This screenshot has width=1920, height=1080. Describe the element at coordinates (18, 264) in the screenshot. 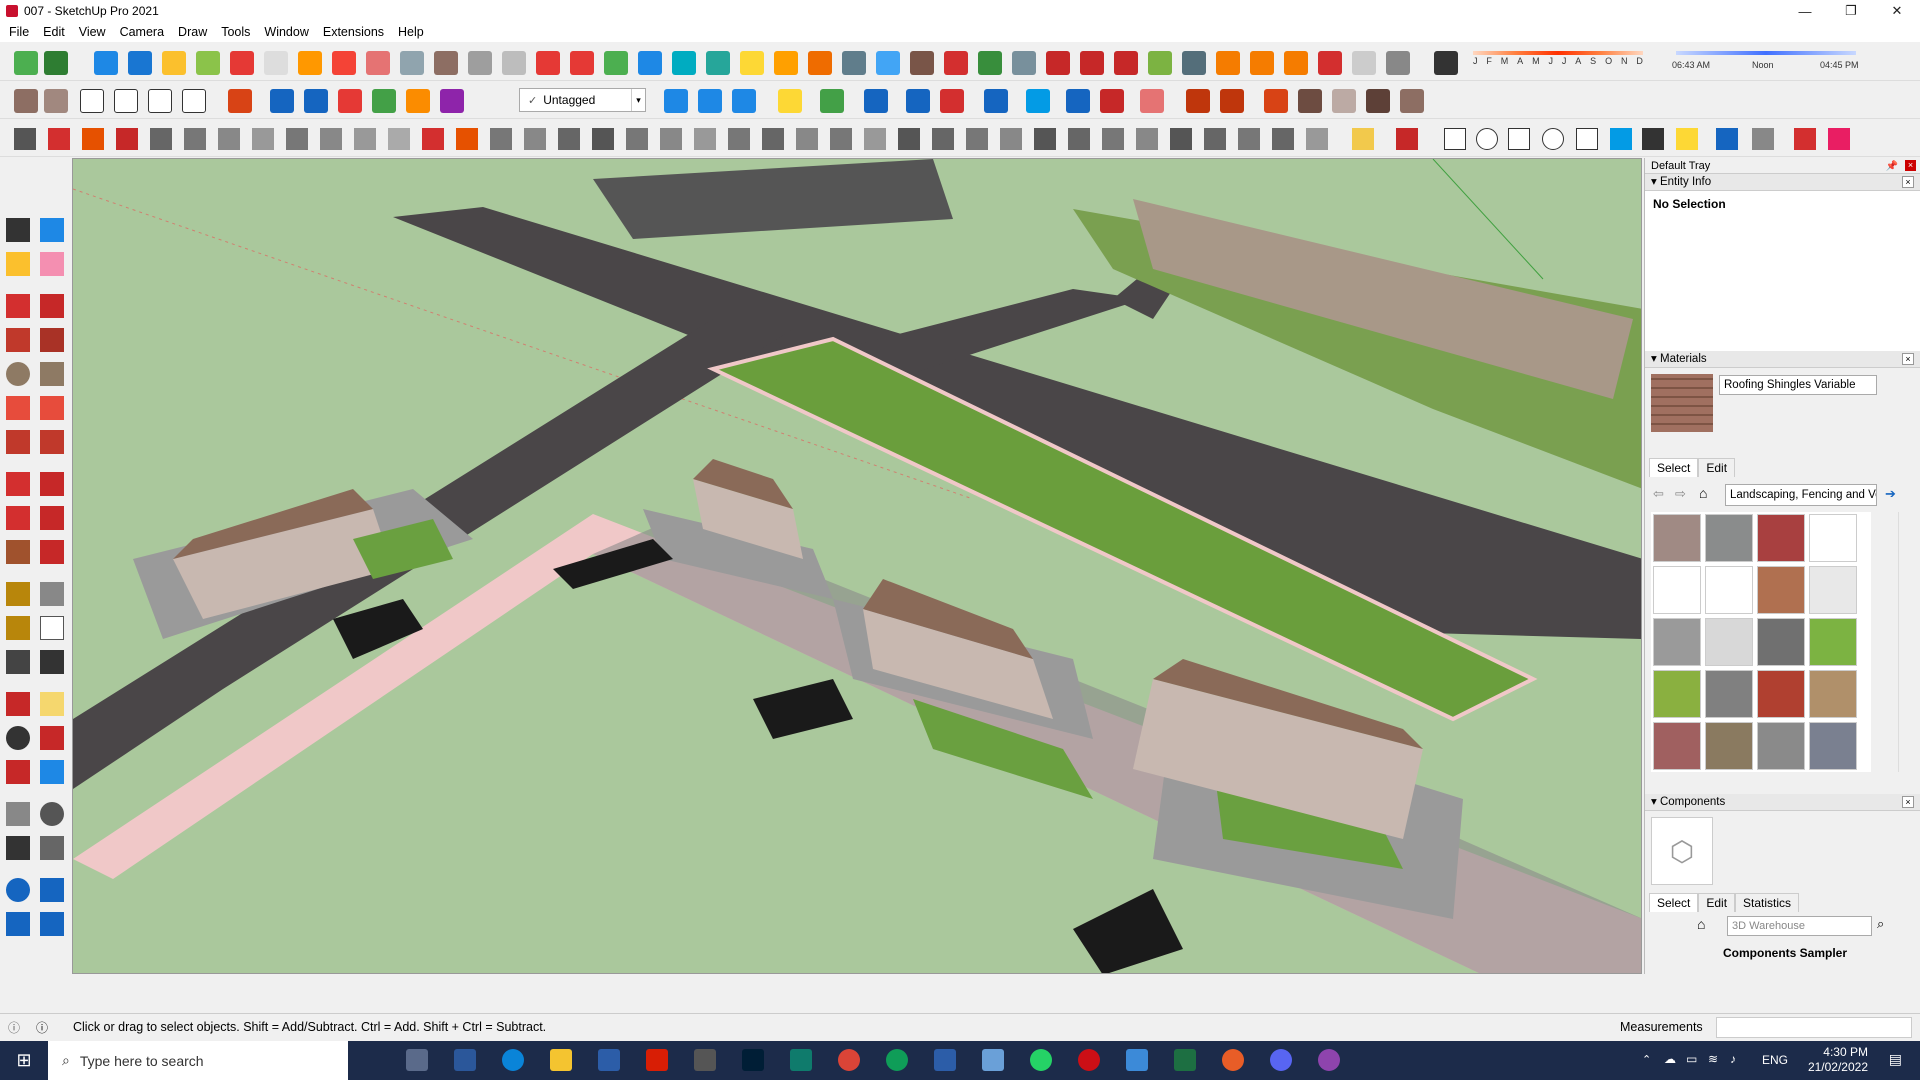

I see `paint-bucket-icon` at that location.